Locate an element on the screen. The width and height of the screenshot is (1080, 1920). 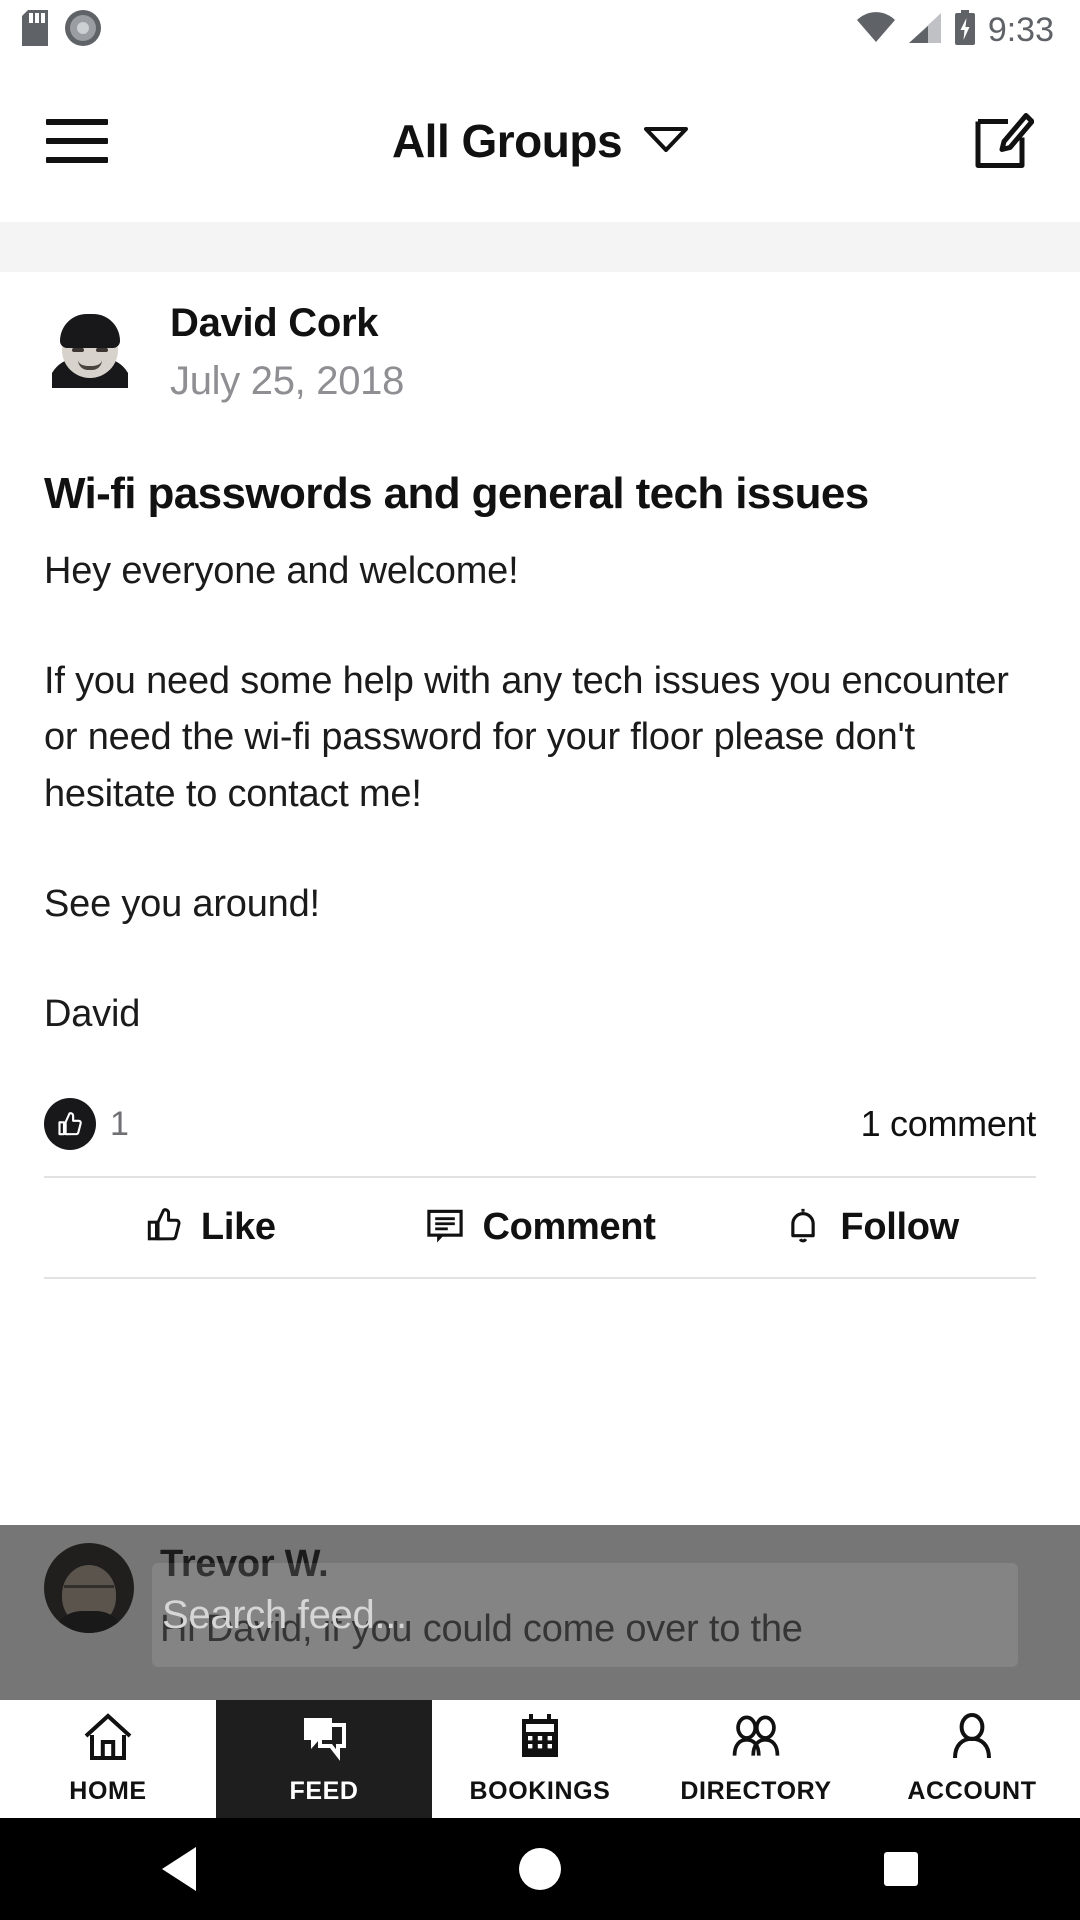
status-bar-right-icons: 9:33 is located at coordinates (968, 30).